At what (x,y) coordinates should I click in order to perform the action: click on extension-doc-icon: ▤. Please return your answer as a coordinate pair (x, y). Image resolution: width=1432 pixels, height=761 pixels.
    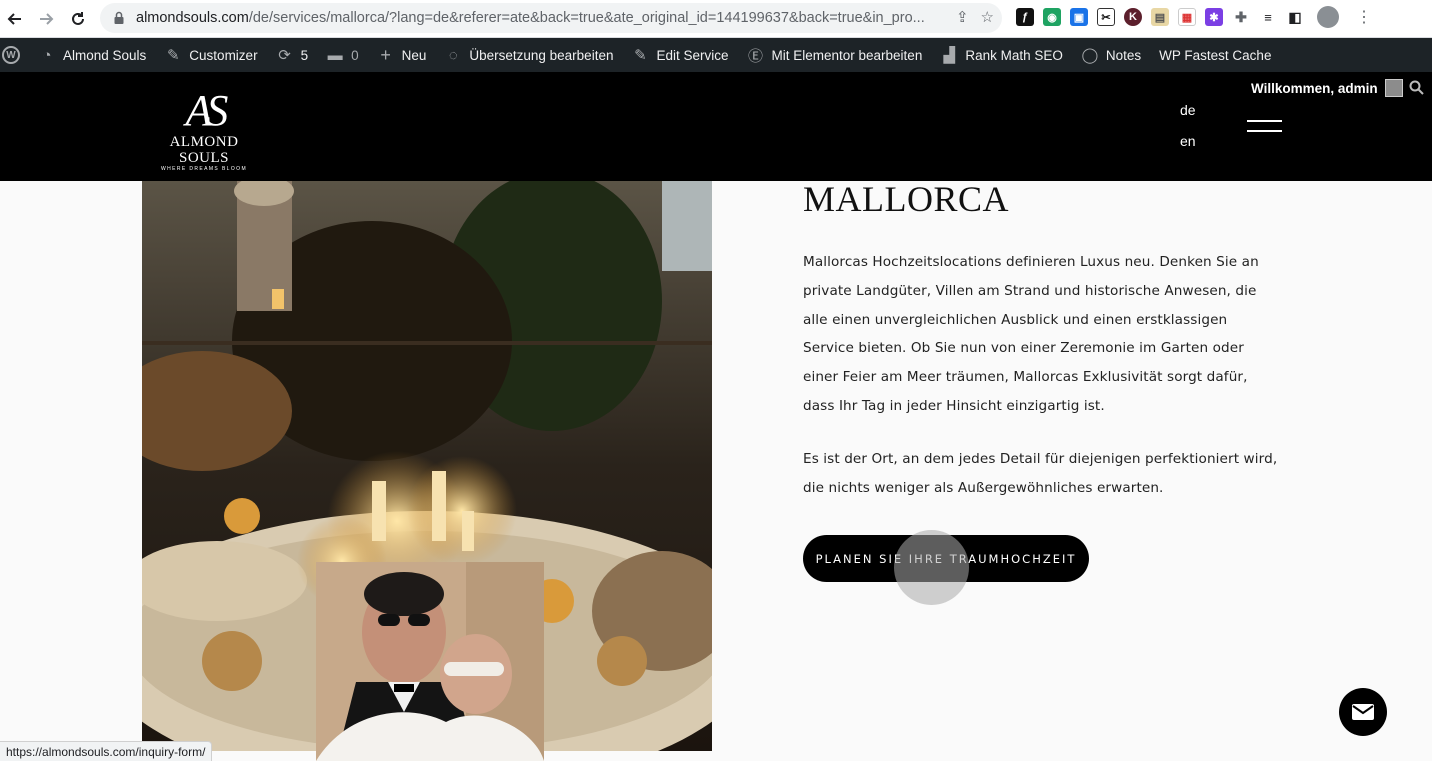
    Looking at the image, I should click on (1160, 17).